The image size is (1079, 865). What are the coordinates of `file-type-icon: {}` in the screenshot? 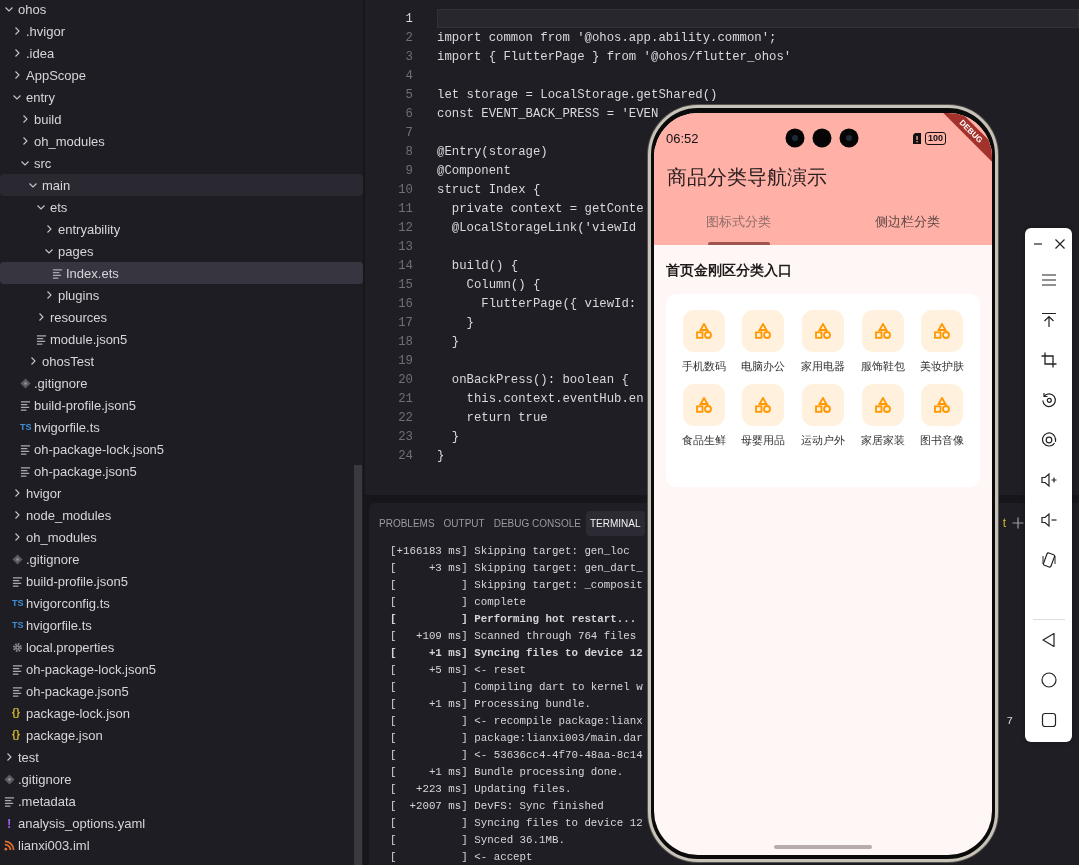 It's located at (16, 735).